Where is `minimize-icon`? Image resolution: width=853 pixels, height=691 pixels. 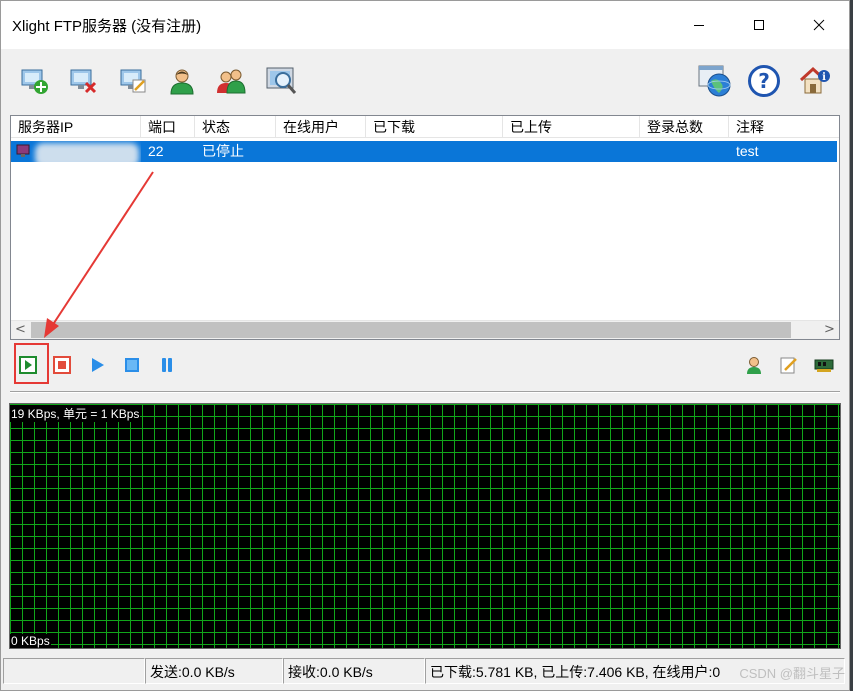 minimize-icon is located at coordinates (699, 25).